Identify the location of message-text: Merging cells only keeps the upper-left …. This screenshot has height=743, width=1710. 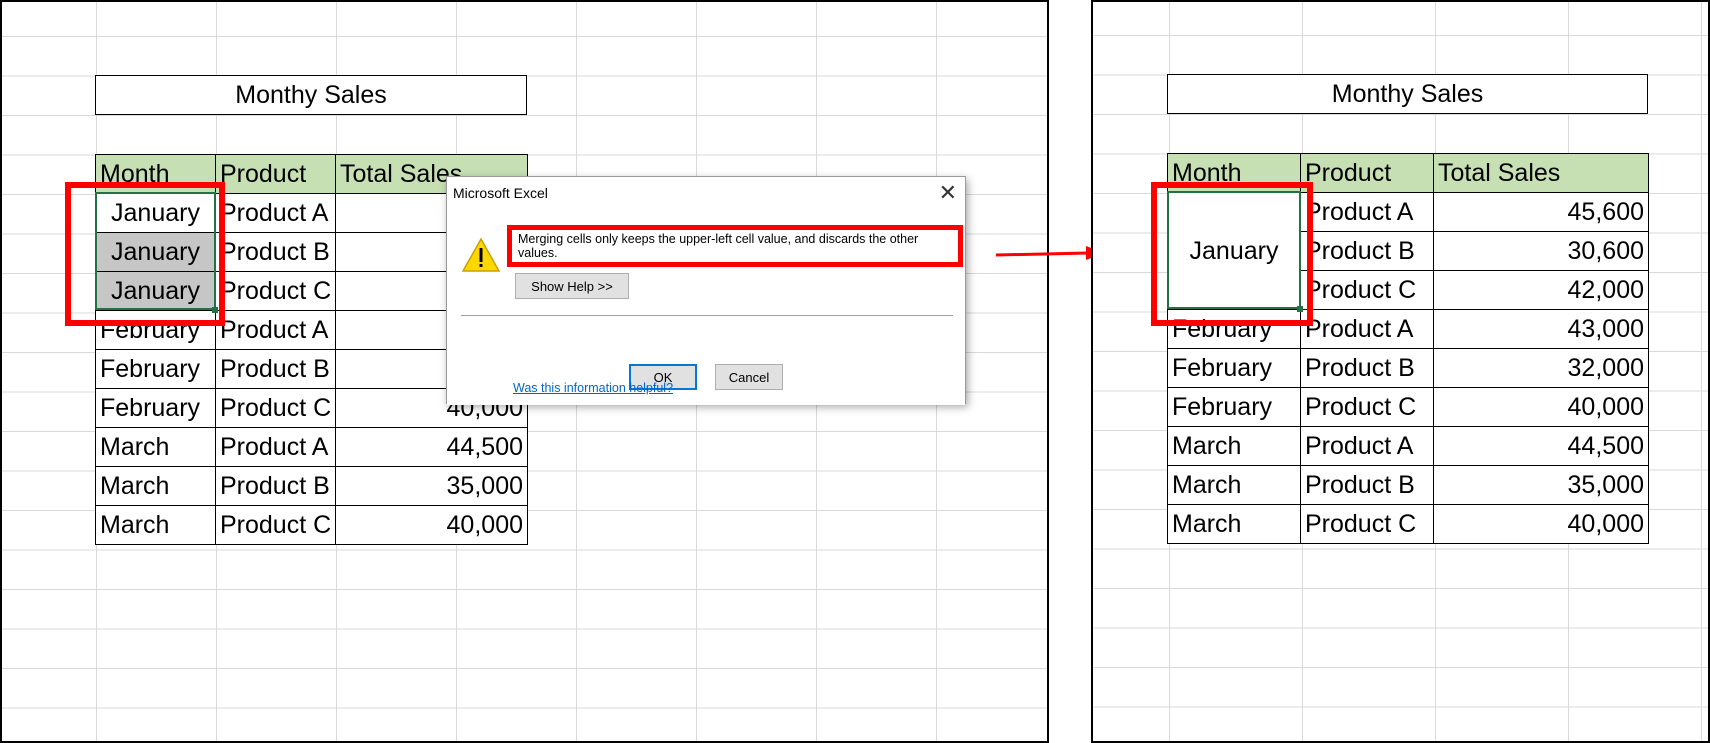
(718, 246).